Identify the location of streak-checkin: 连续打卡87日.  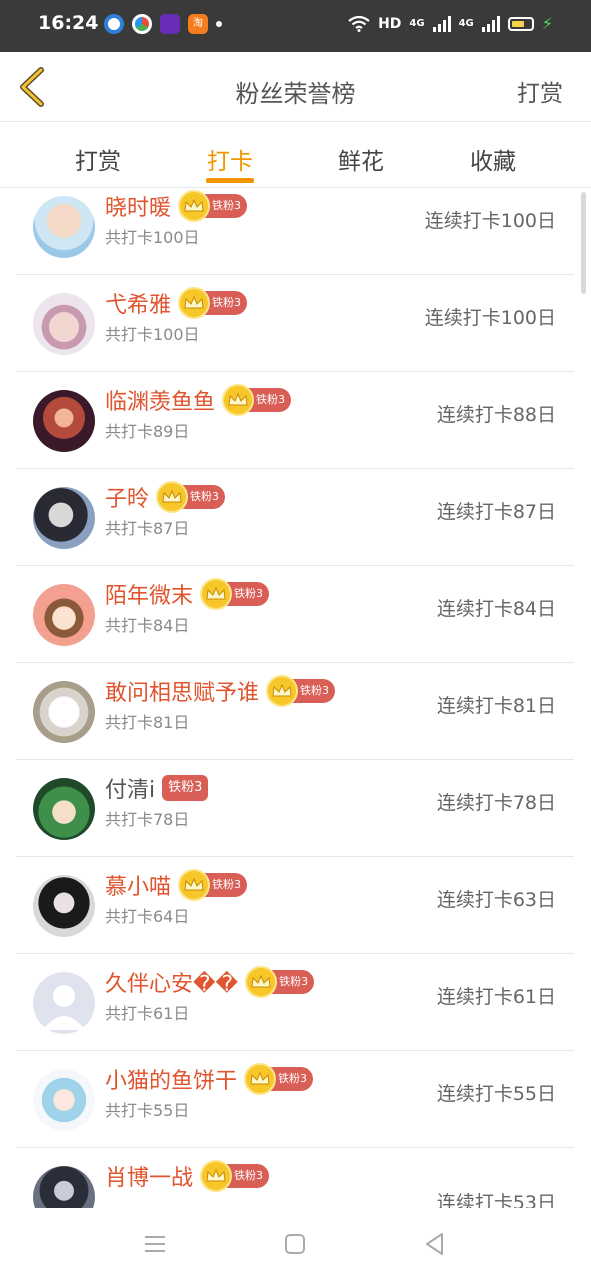
(496, 512).